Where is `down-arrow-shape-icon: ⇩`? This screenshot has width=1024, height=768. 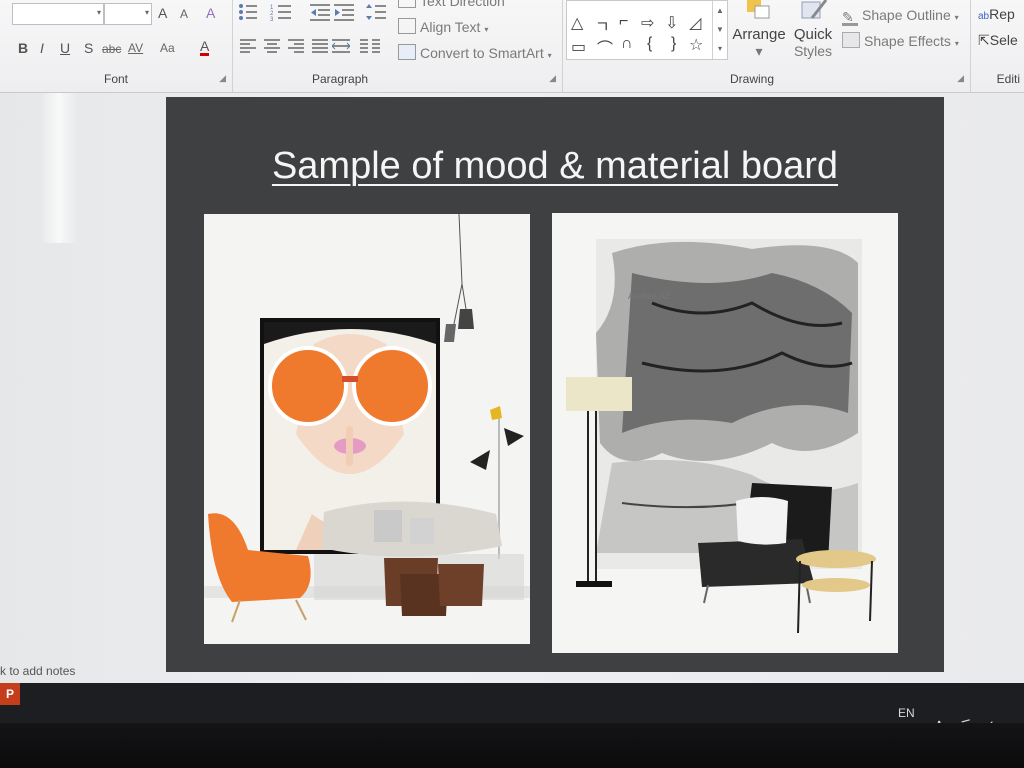 down-arrow-shape-icon: ⇩ is located at coordinates (671, 23).